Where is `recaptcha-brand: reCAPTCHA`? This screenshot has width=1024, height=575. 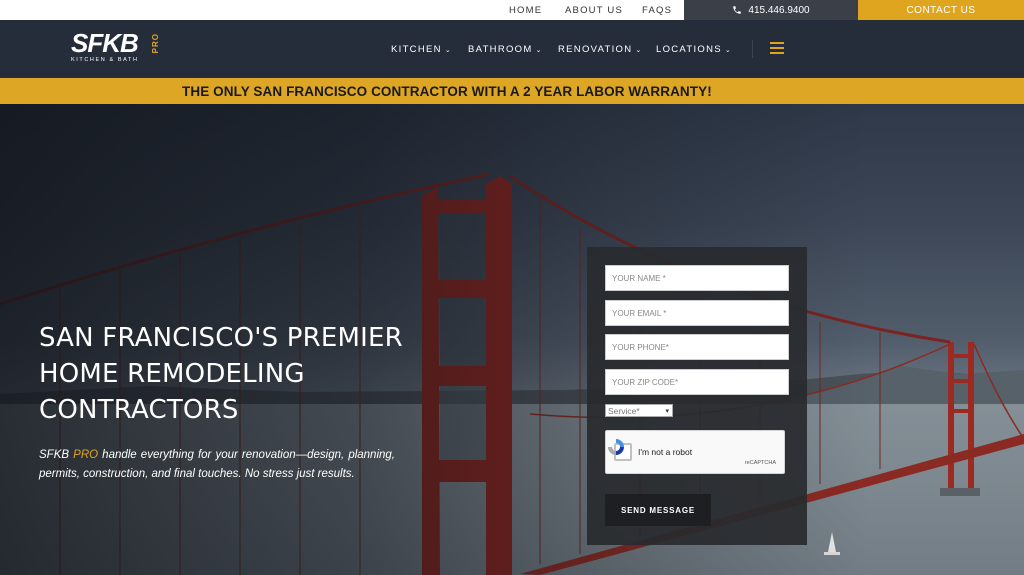 recaptcha-brand: reCAPTCHA is located at coordinates (760, 463).